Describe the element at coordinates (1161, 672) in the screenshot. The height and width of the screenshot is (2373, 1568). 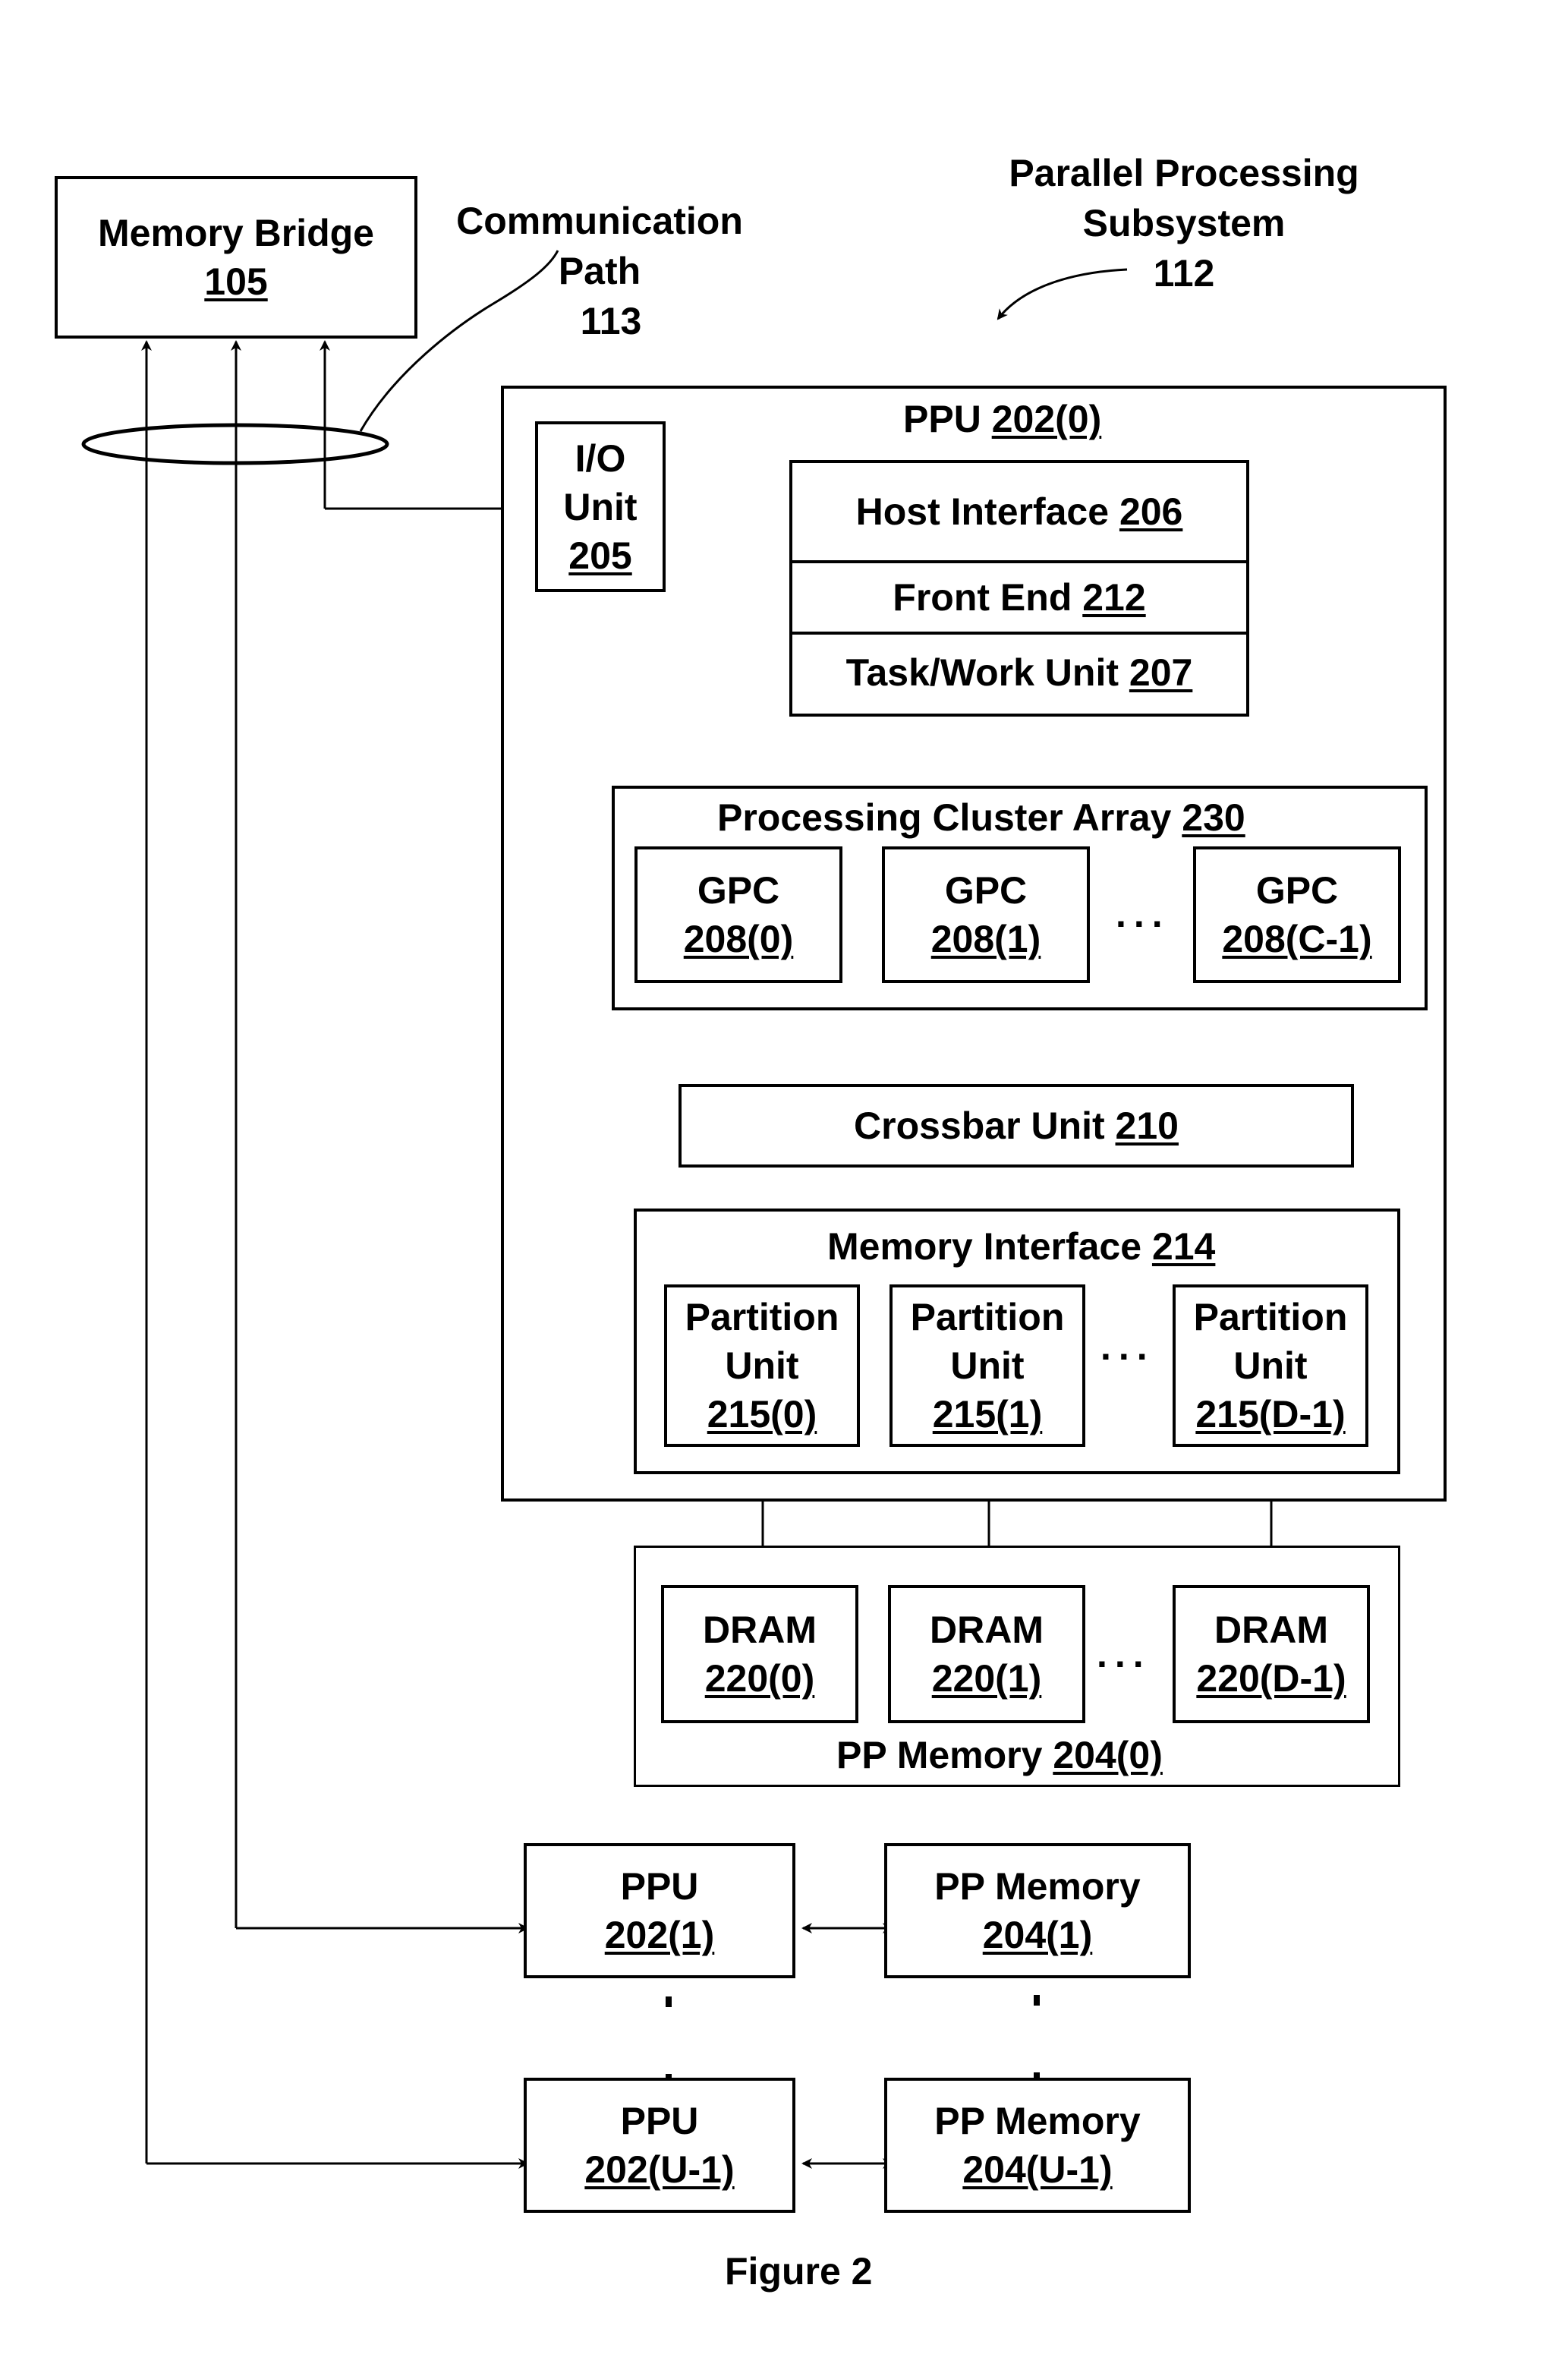
I see `task-work-ref: 207` at that location.